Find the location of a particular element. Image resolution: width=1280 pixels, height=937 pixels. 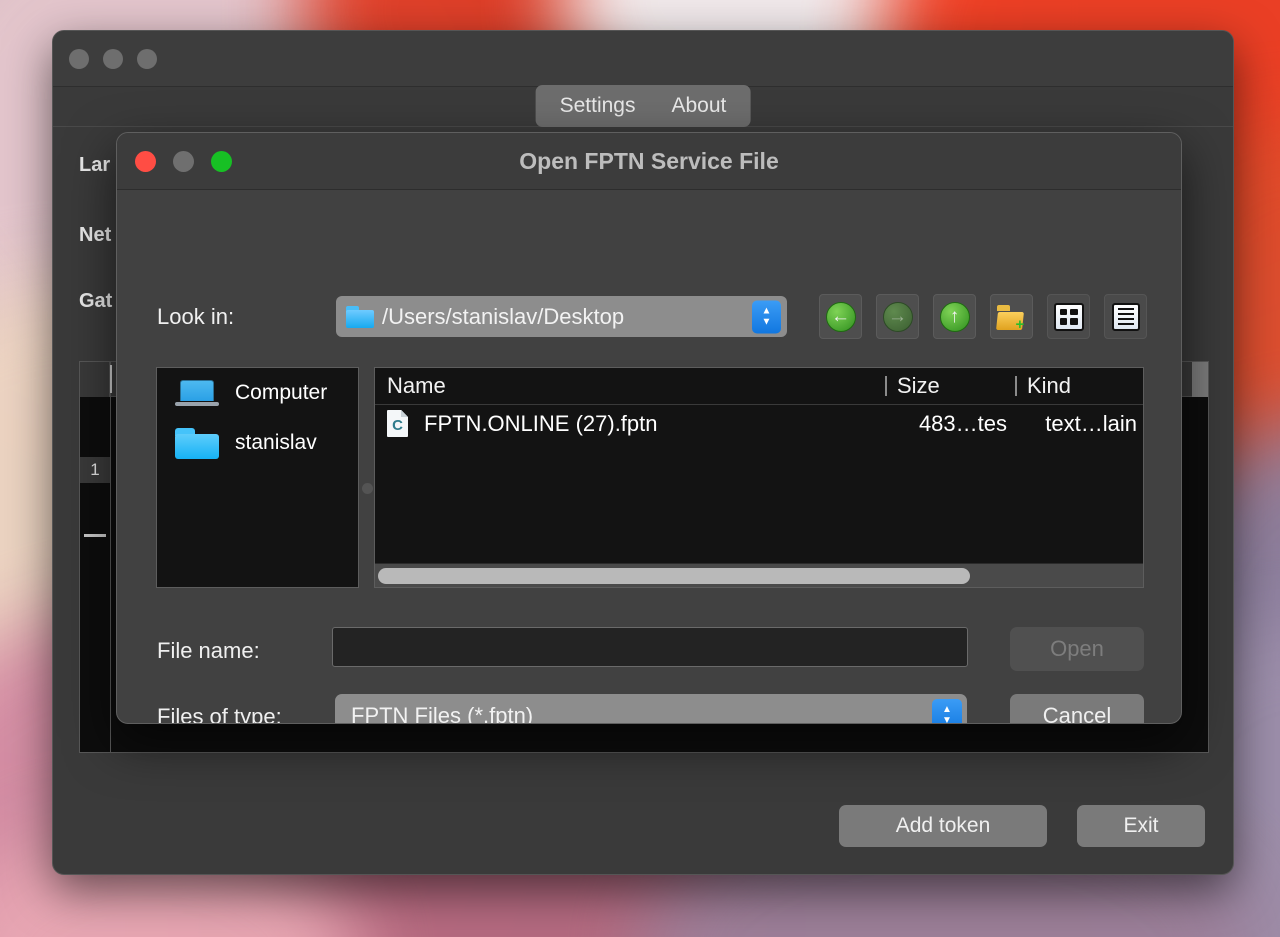

form-label-network: Net is located at coordinates (95, 235).